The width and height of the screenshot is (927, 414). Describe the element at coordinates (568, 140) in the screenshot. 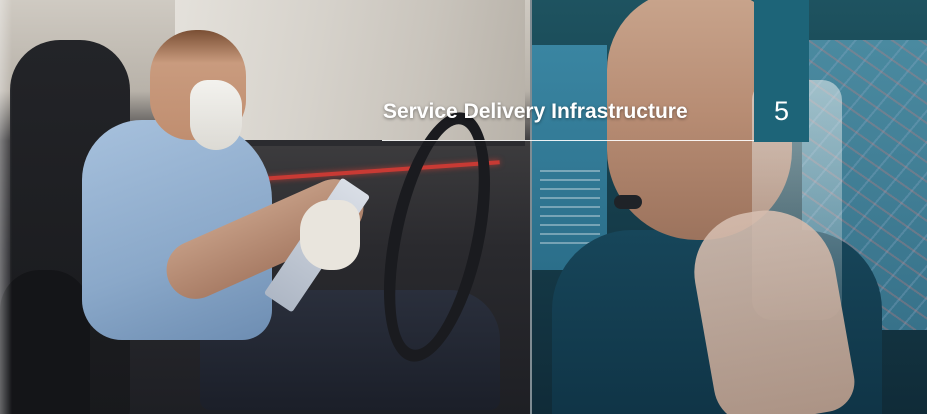

I see `title-underline` at that location.